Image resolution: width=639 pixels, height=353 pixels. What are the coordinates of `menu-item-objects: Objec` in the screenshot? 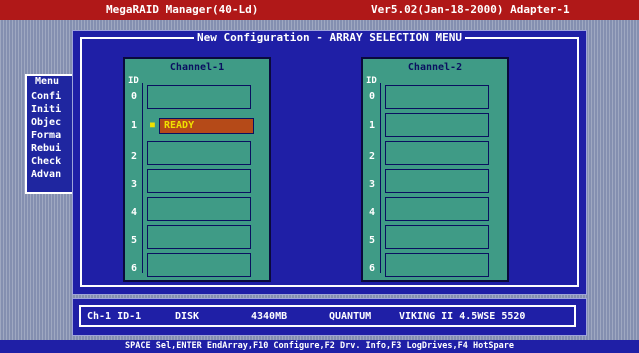 It's located at (46, 122).